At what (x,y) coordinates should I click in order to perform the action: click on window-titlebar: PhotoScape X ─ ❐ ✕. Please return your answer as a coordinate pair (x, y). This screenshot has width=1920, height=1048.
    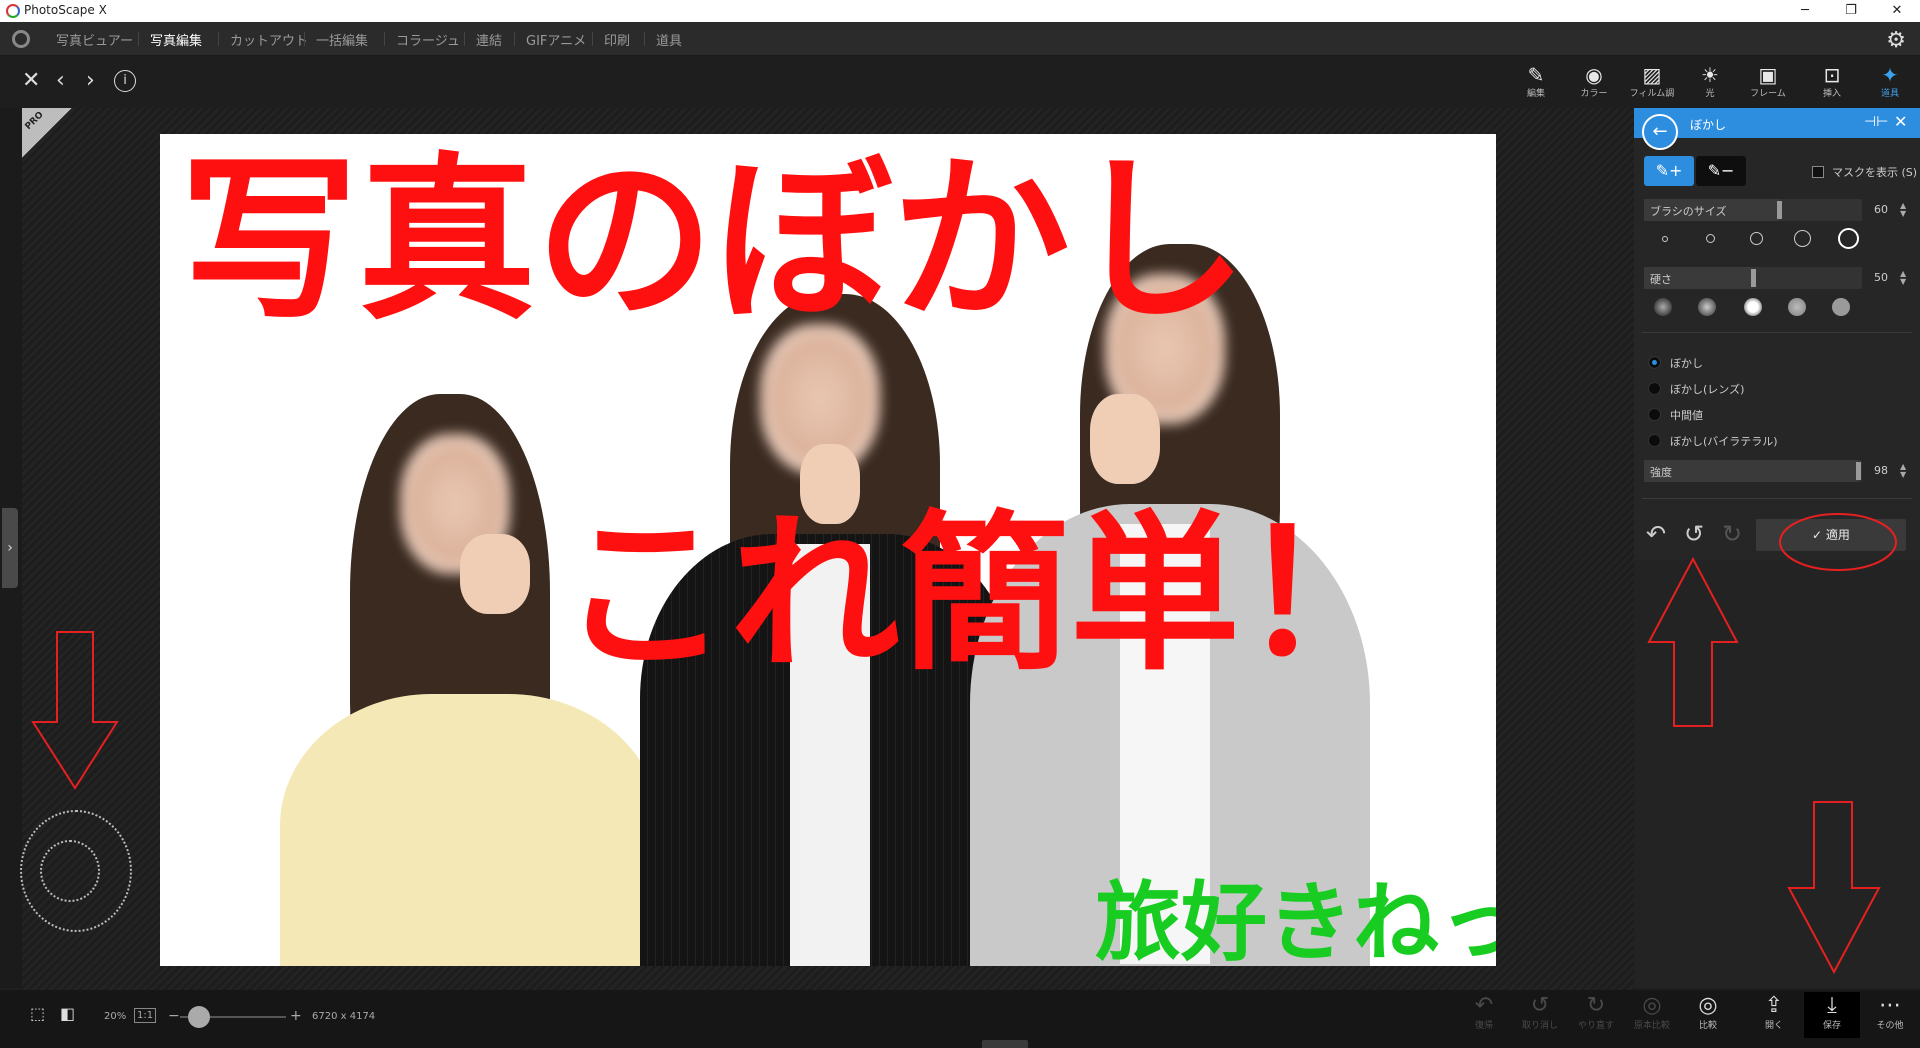
    Looking at the image, I should click on (960, 11).